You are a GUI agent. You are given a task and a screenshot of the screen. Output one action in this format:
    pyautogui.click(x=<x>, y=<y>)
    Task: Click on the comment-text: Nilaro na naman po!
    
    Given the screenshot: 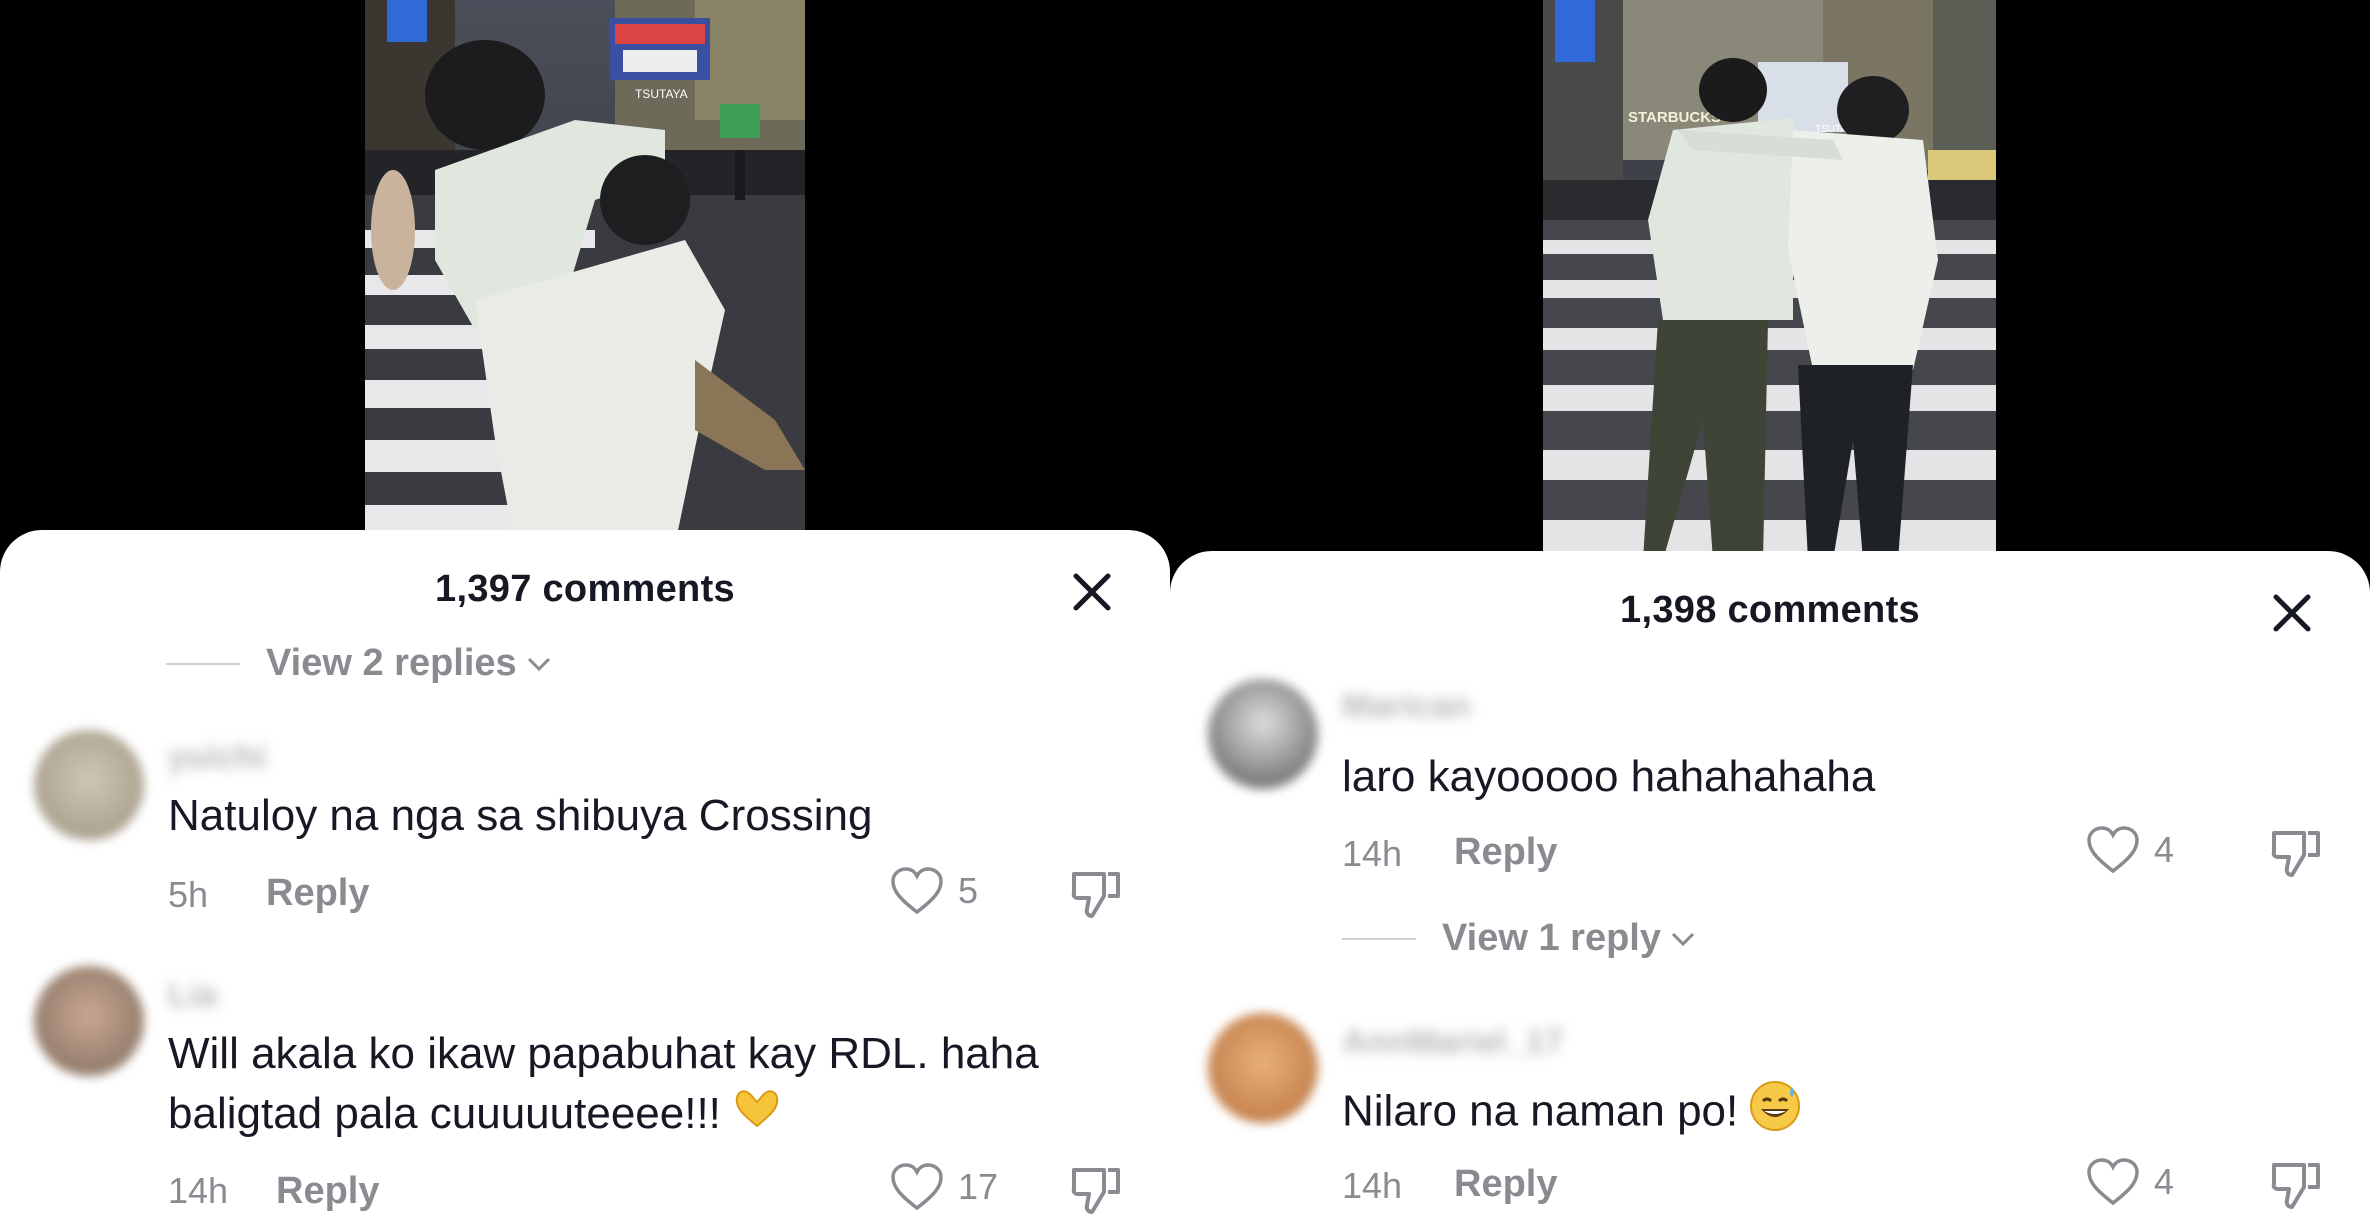 What is the action you would take?
    pyautogui.click(x=1572, y=1114)
    